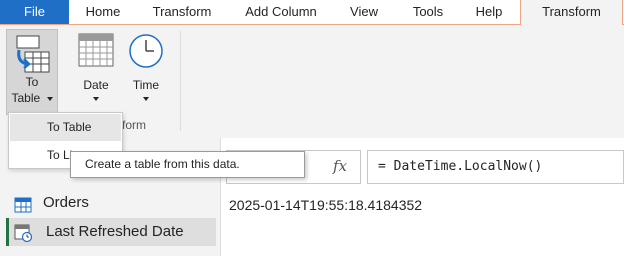 This screenshot has height=256, width=624. I want to click on query-label: Last Refreshed Date, so click(115, 231).